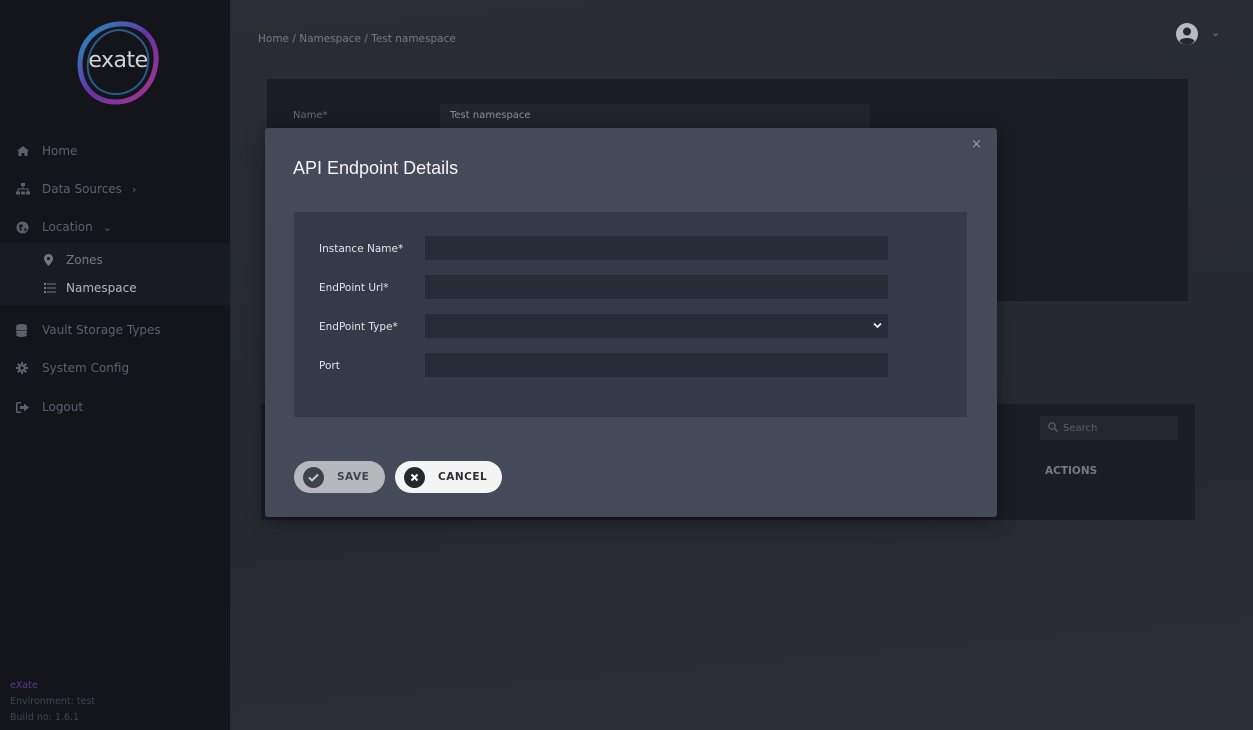 Image resolution: width=1253 pixels, height=730 pixels. What do you see at coordinates (877, 325) in the screenshot?
I see `chevron-down-icon` at bounding box center [877, 325].